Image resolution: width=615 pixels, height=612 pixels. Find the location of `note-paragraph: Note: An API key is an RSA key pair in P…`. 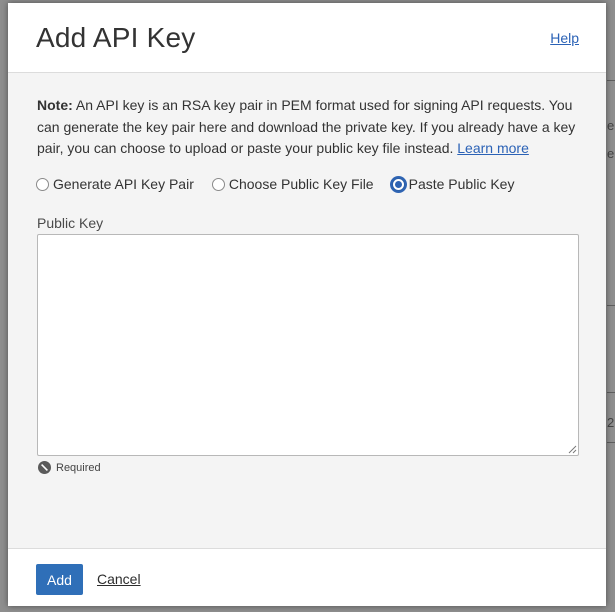

note-paragraph: Note: An API key is an RSA key pair in P… is located at coordinates (309, 127).